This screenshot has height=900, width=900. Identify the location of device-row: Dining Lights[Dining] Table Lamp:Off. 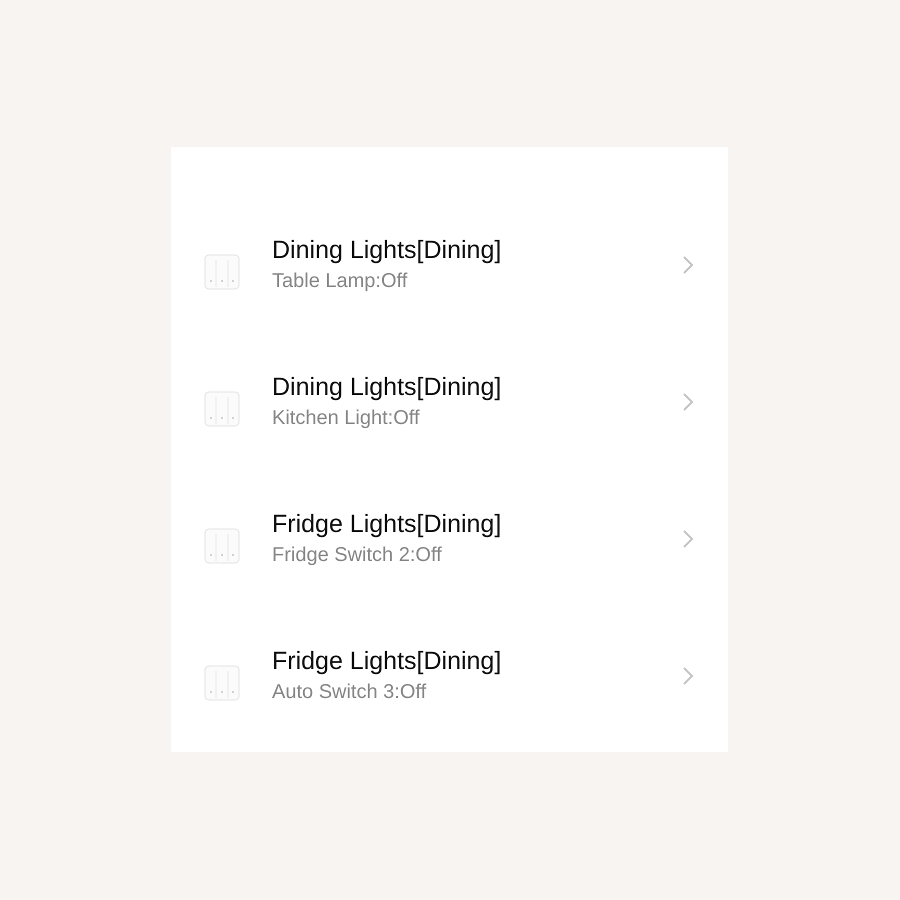
(449, 264).